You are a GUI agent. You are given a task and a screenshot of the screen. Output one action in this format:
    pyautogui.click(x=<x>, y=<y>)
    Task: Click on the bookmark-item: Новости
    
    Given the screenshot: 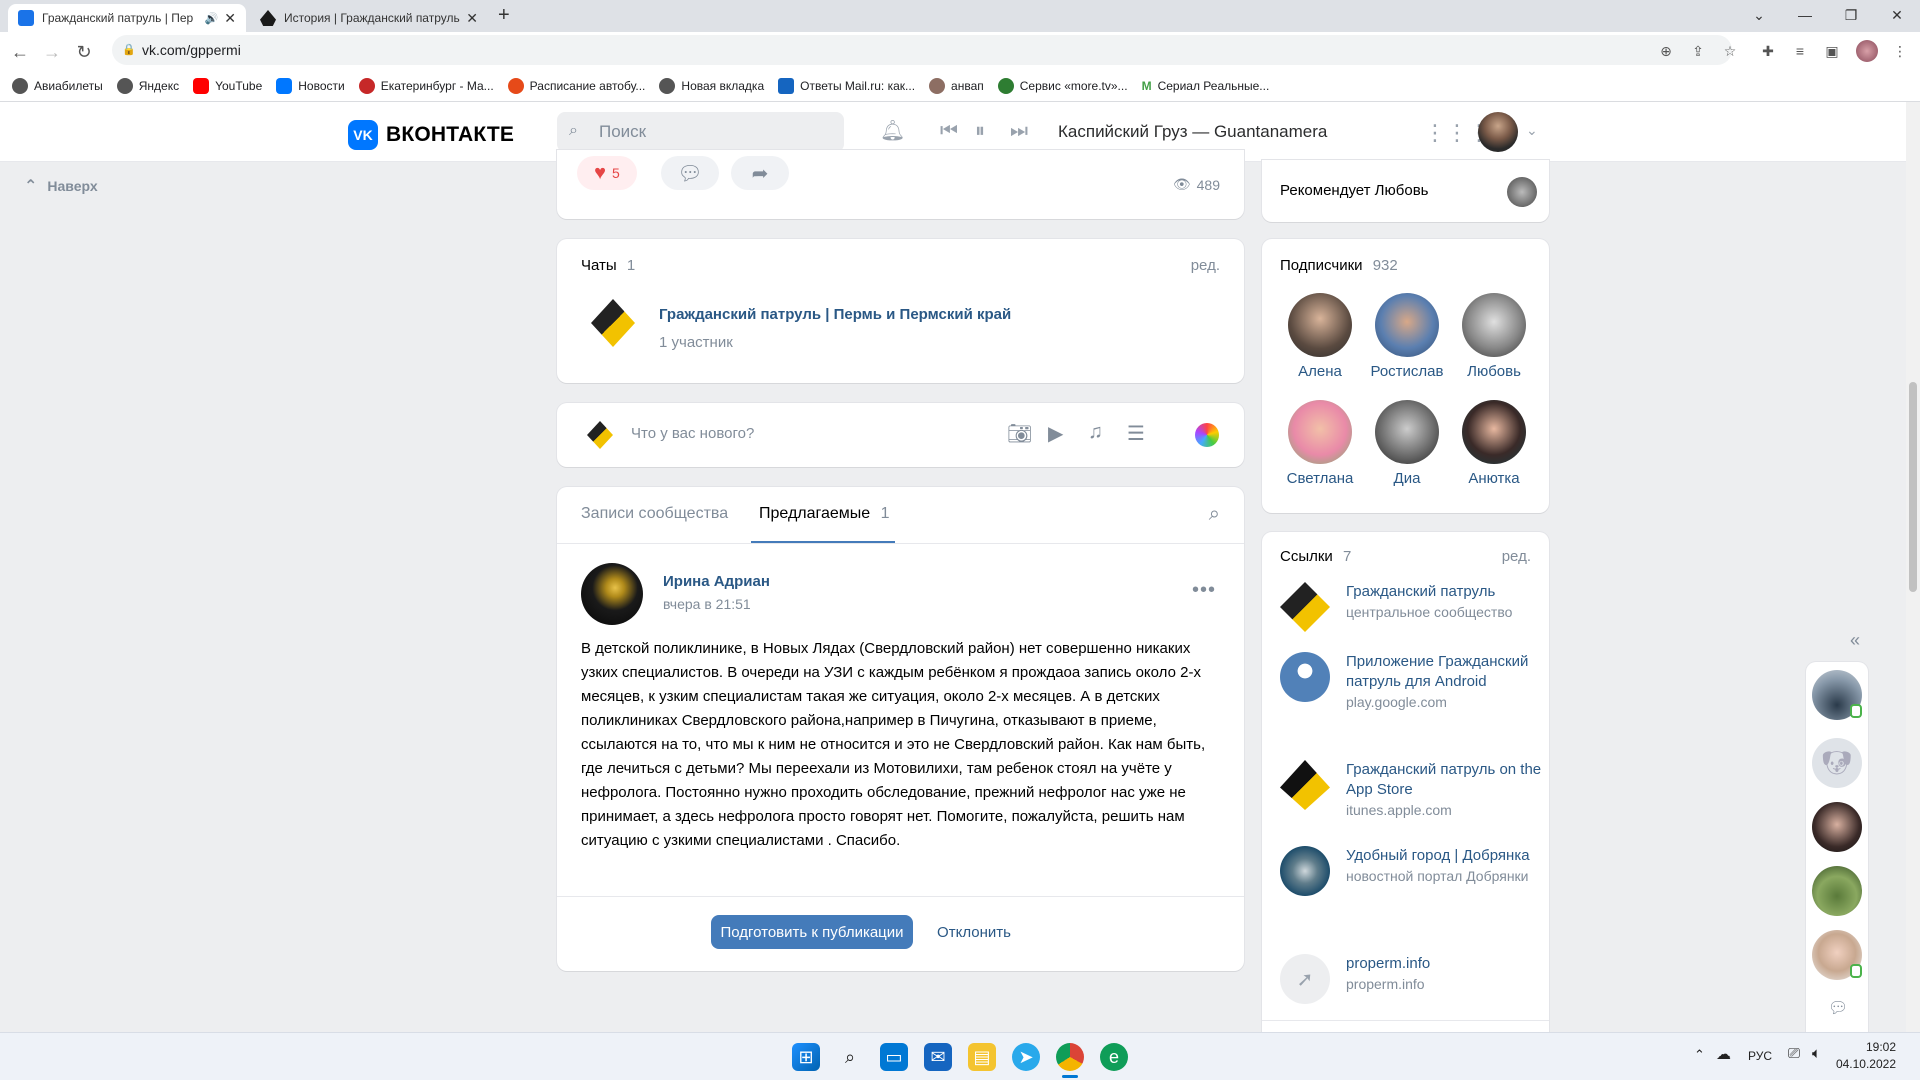 What is the action you would take?
    pyautogui.click(x=310, y=85)
    